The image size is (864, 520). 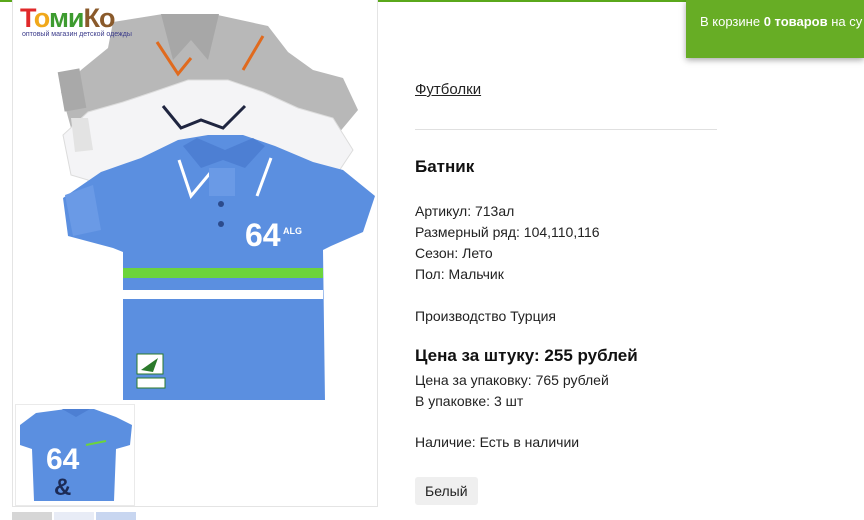 I want to click on front-print-number: 64, so click(x=263, y=235).